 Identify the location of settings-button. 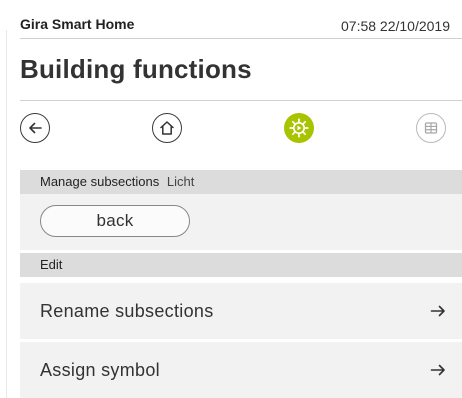
(299, 128).